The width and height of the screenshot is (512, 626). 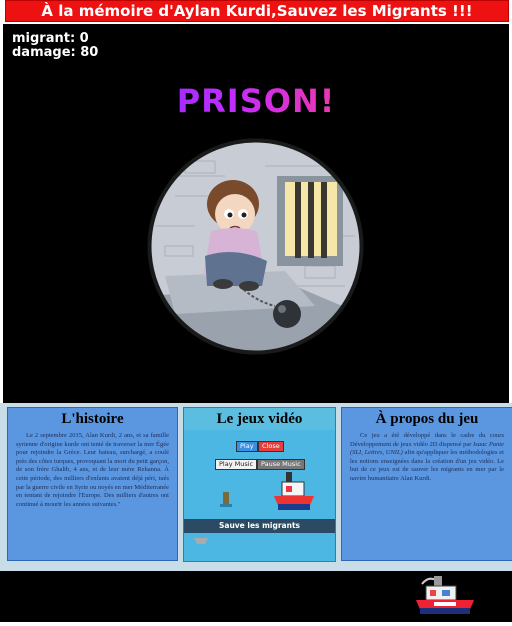 I want to click on video-bar: Sauve les migrants, so click(x=259, y=526).